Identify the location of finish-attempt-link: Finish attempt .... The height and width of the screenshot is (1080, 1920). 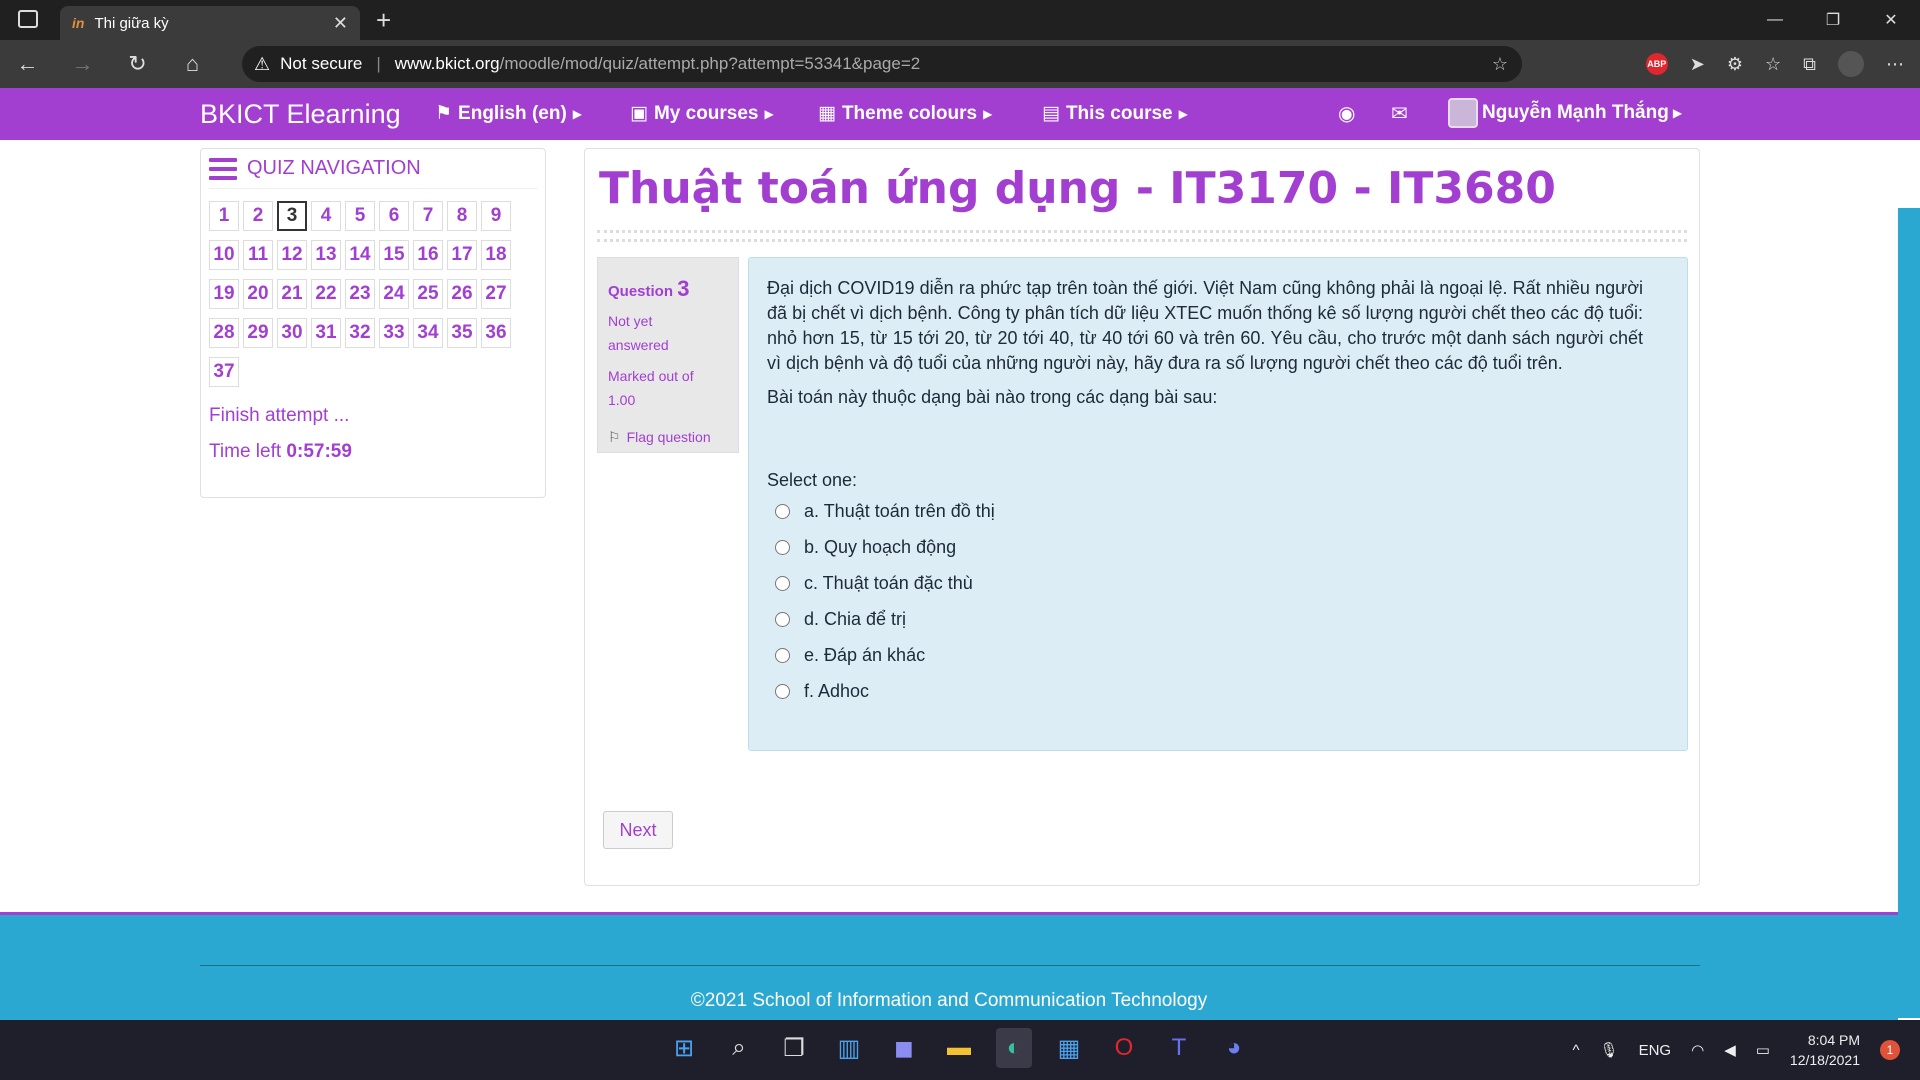
(373, 416).